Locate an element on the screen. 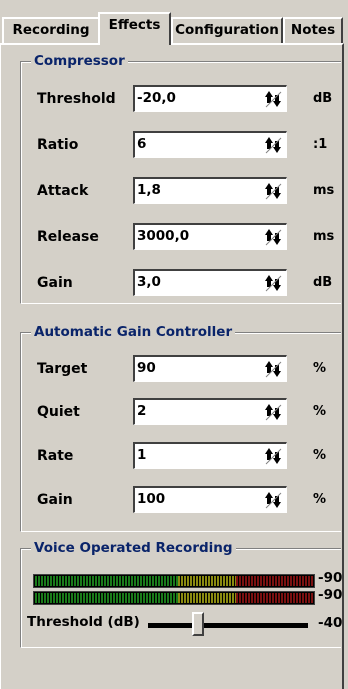 This screenshot has width=348, height=689. level-meter-left is located at coordinates (174, 581).